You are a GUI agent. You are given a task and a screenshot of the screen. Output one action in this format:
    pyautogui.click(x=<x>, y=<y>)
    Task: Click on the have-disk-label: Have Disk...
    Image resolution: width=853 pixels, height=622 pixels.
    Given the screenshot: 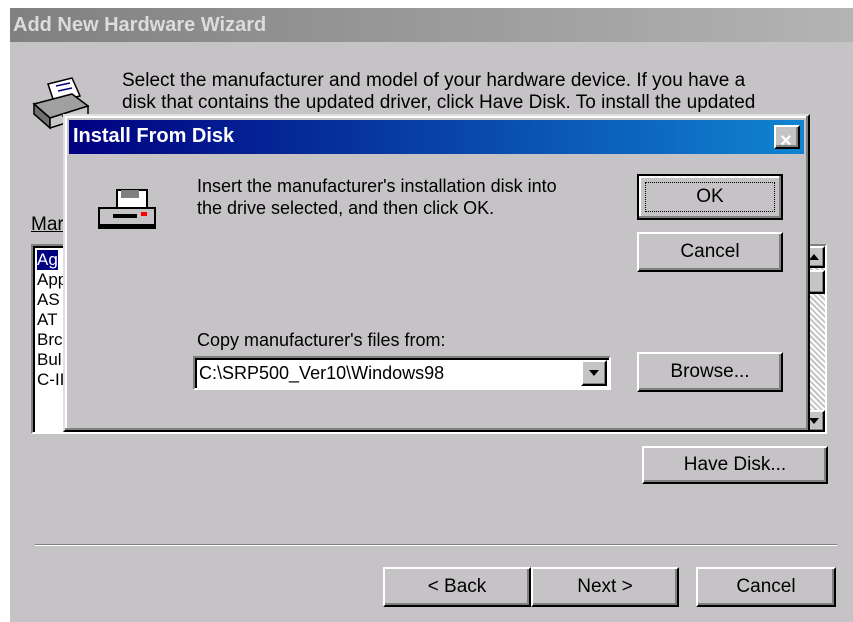 What is the action you would take?
    pyautogui.click(x=735, y=464)
    